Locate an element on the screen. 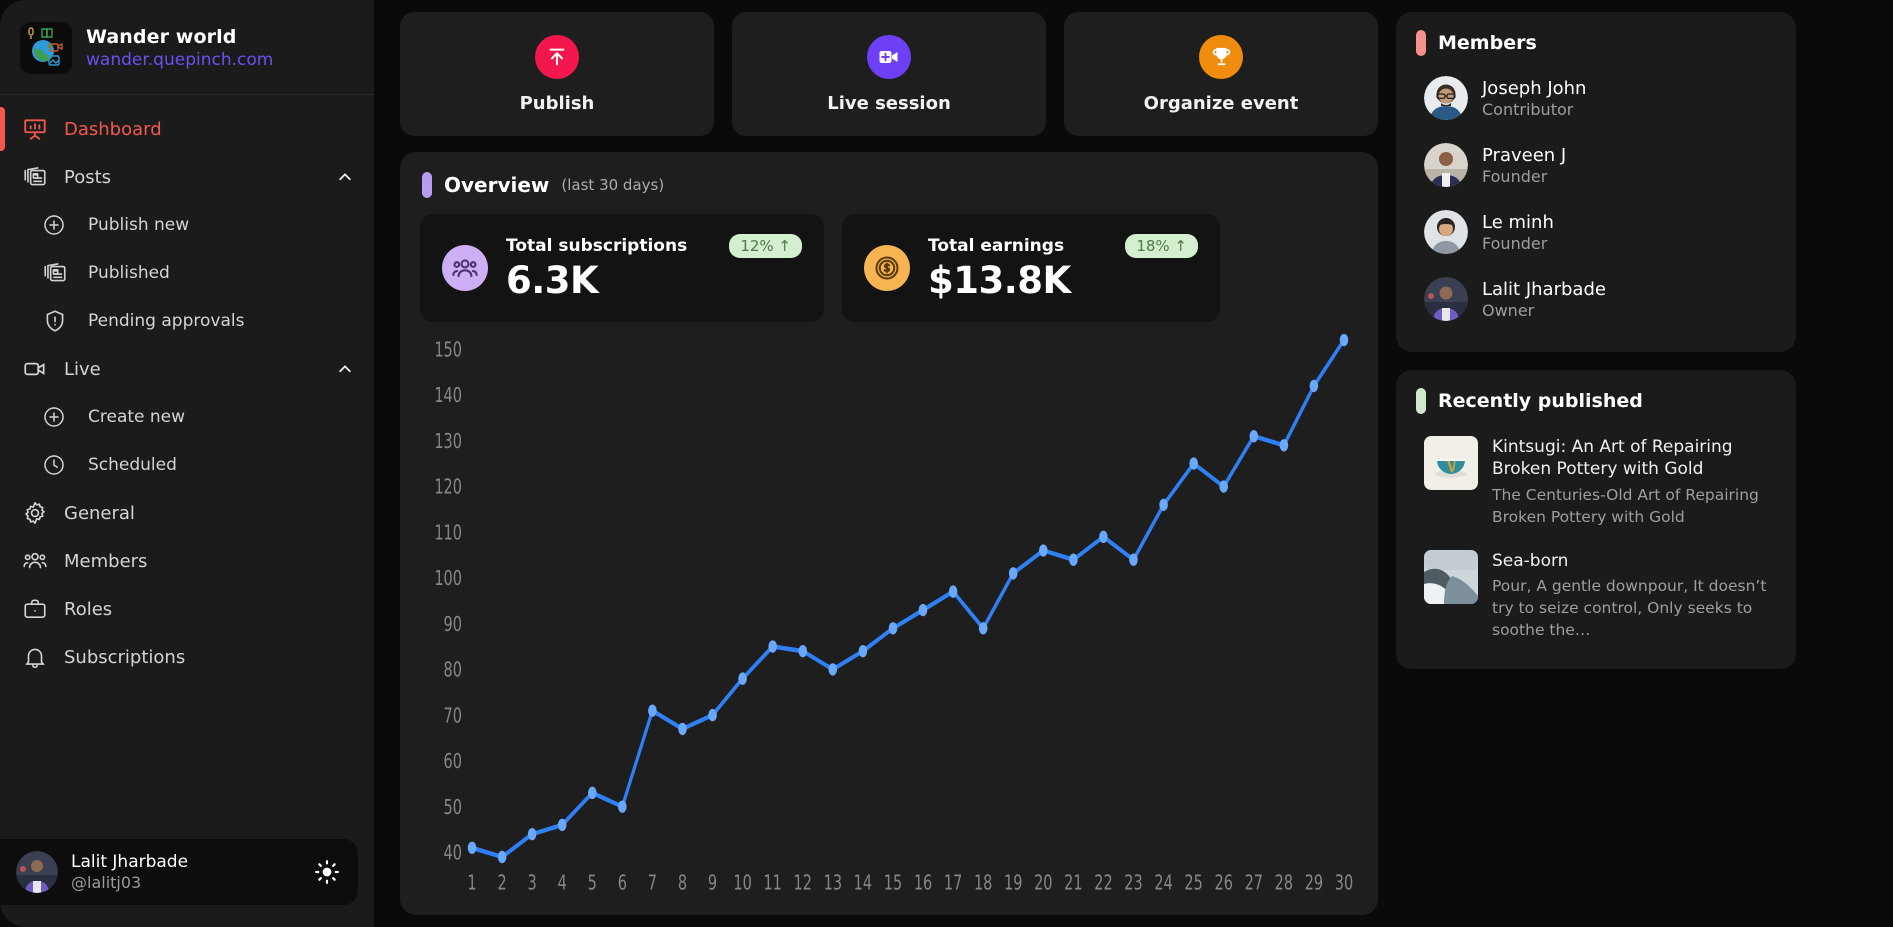 The width and height of the screenshot is (1893, 927). users-icon is located at coordinates (43, 561).